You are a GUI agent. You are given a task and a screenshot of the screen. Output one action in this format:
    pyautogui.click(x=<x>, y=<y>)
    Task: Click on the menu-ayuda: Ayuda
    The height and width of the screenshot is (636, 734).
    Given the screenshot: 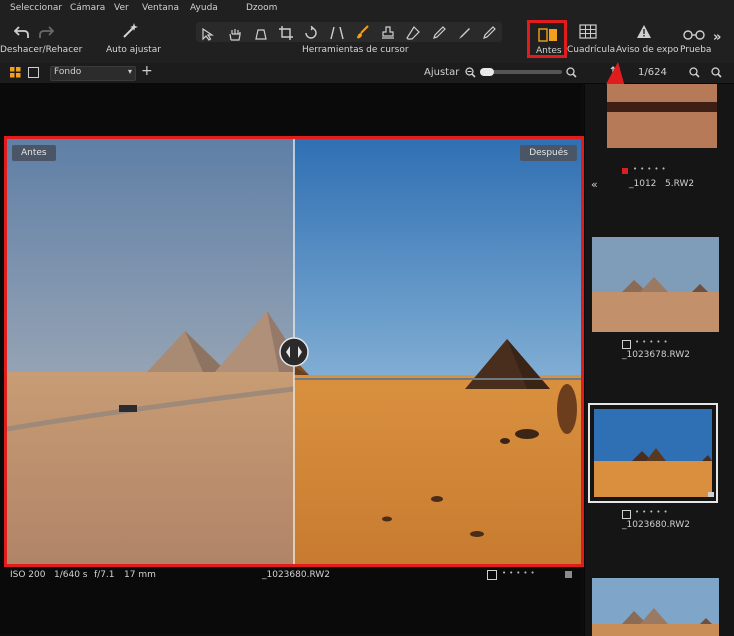 What is the action you would take?
    pyautogui.click(x=204, y=8)
    